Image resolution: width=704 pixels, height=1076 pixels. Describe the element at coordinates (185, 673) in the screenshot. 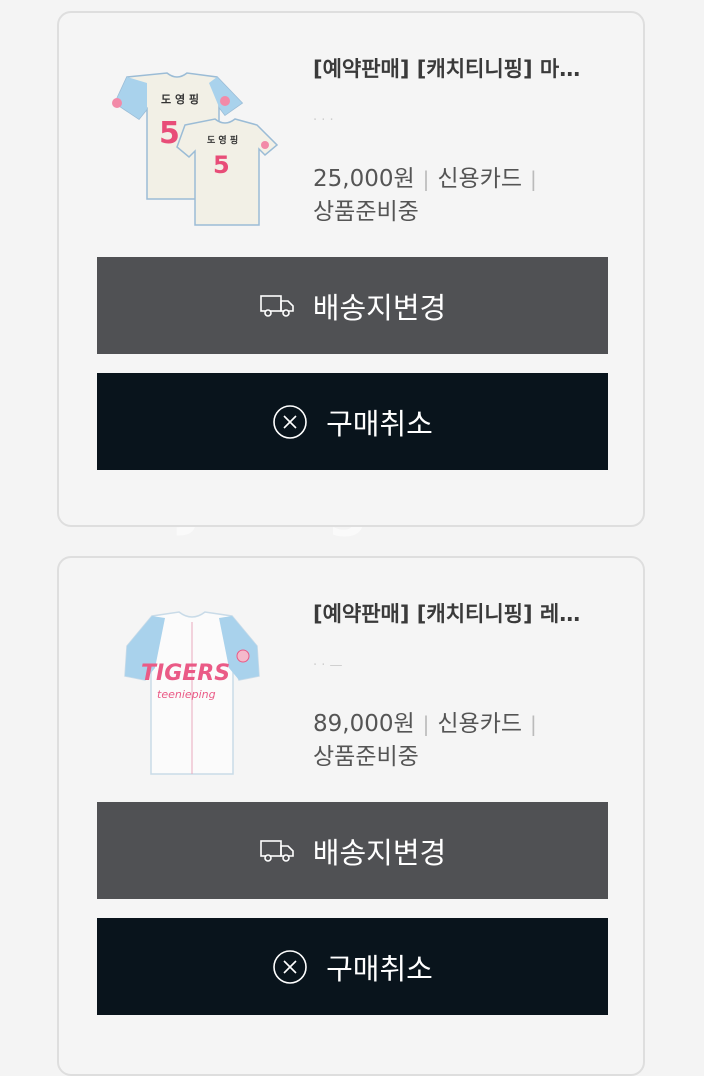

I see `jersey-text: TIGERS` at that location.